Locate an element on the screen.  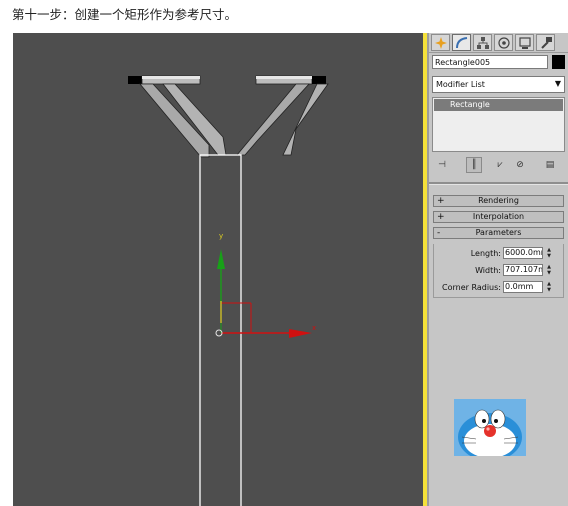
length-label: Length: is located at coordinates (485, 253).